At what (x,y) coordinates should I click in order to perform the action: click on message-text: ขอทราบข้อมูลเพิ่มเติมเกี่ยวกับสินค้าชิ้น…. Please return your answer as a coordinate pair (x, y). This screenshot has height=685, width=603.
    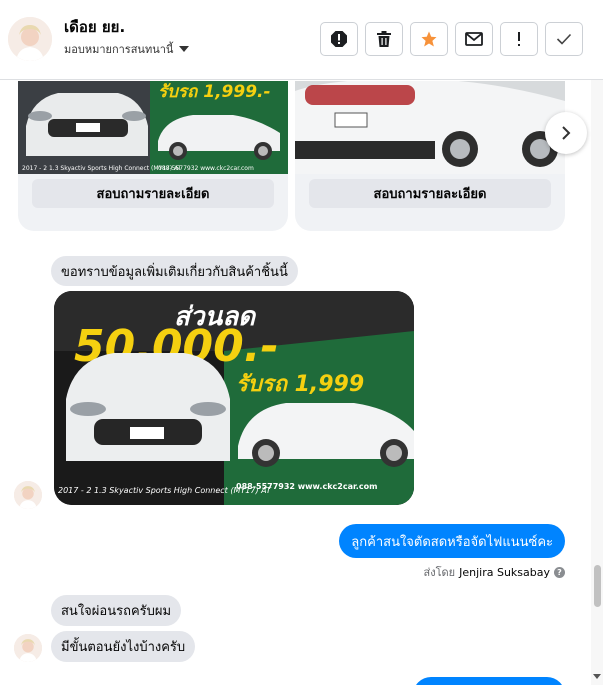
    Looking at the image, I should click on (174, 272).